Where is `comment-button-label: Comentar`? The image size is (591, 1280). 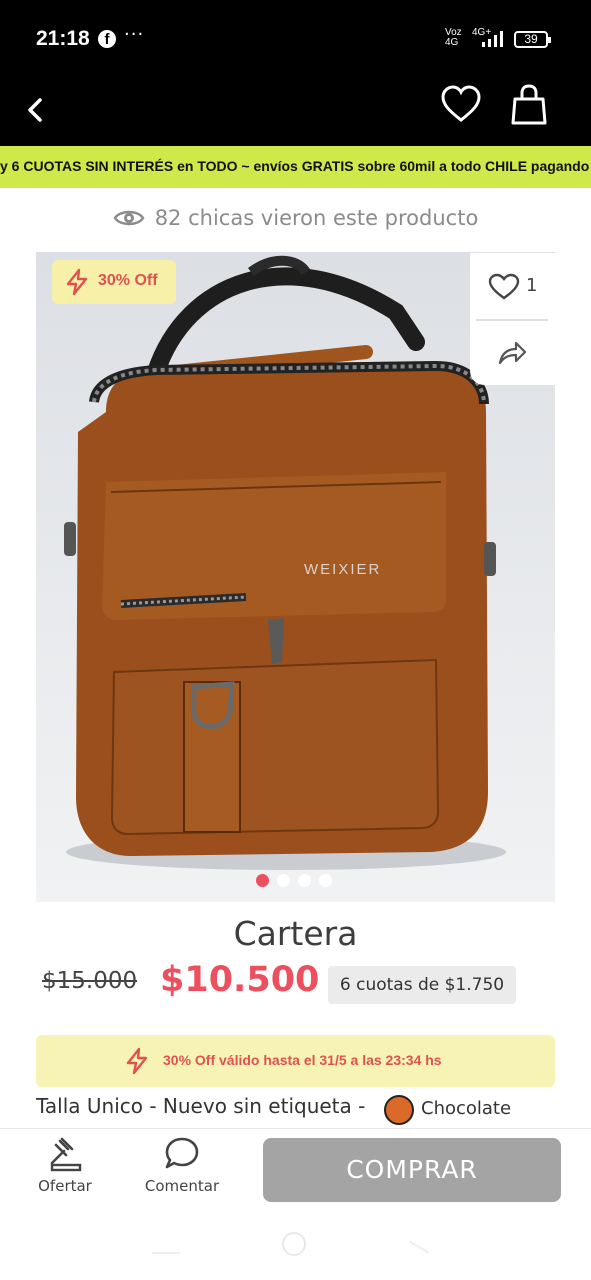
comment-button-label: Comentar is located at coordinates (182, 1186).